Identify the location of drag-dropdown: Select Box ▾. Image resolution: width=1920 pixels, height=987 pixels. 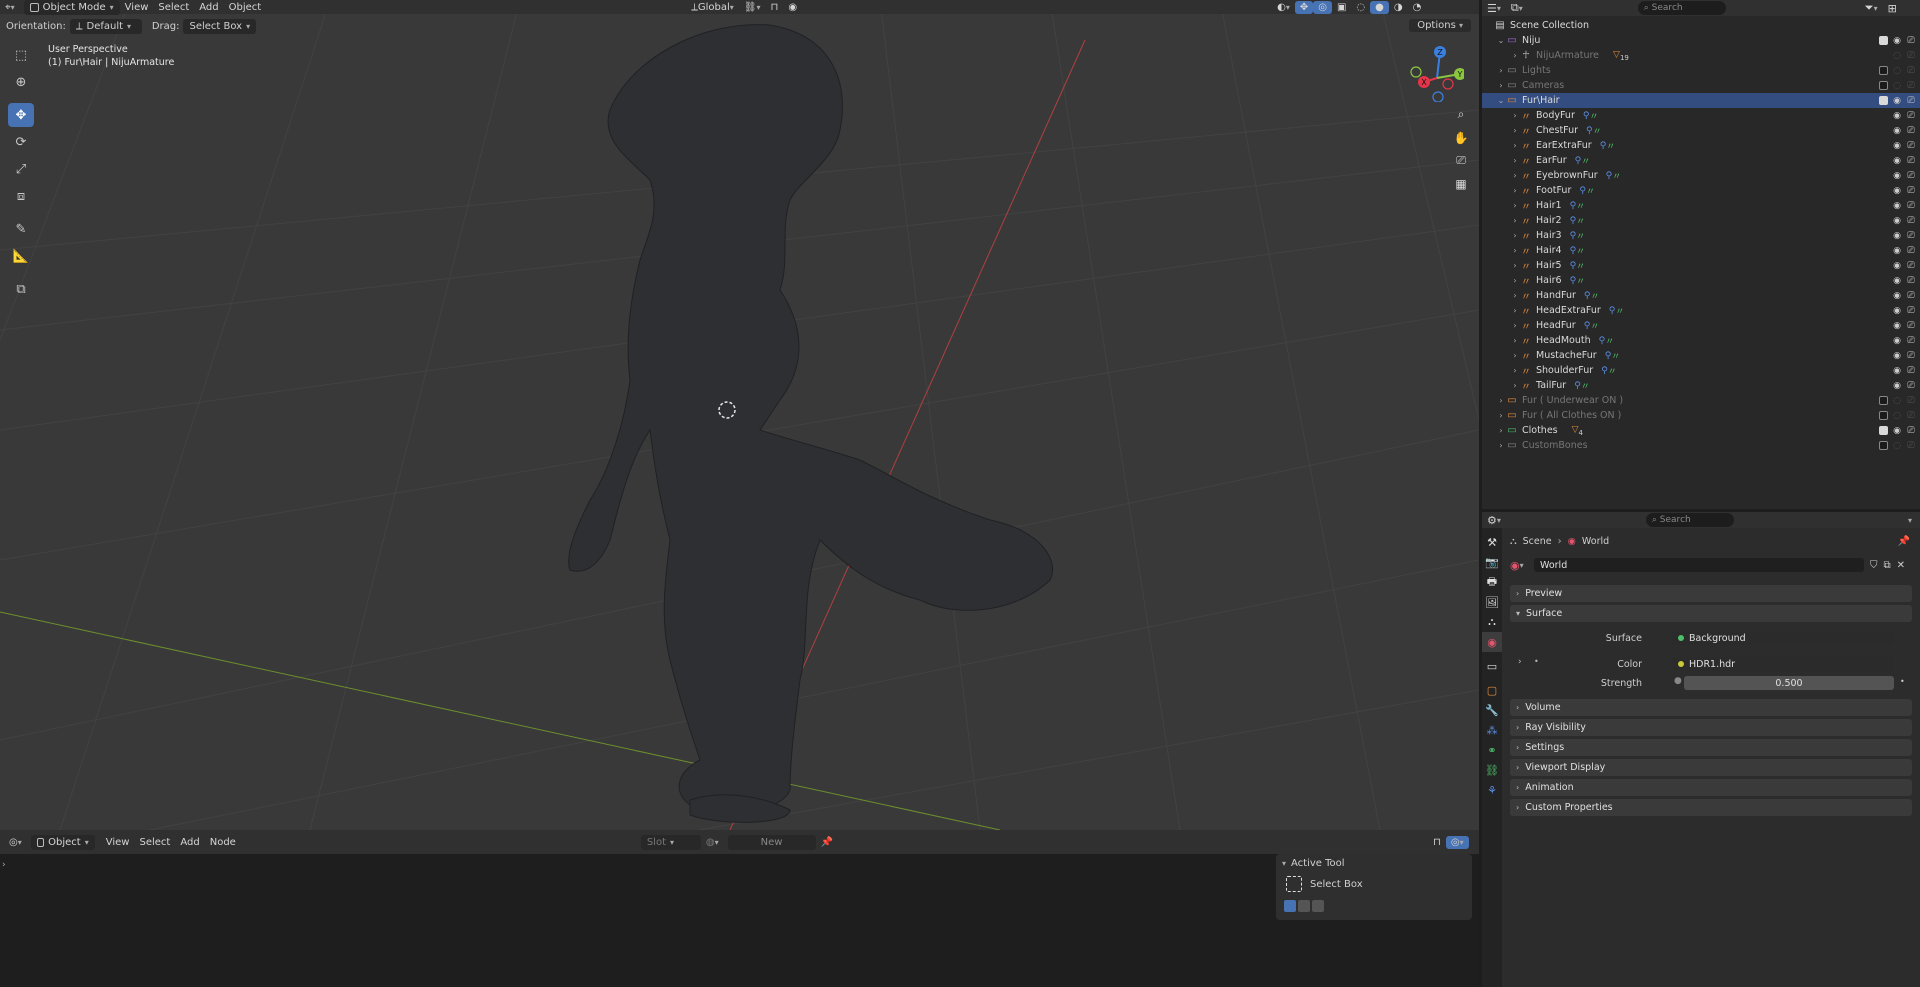
(220, 26).